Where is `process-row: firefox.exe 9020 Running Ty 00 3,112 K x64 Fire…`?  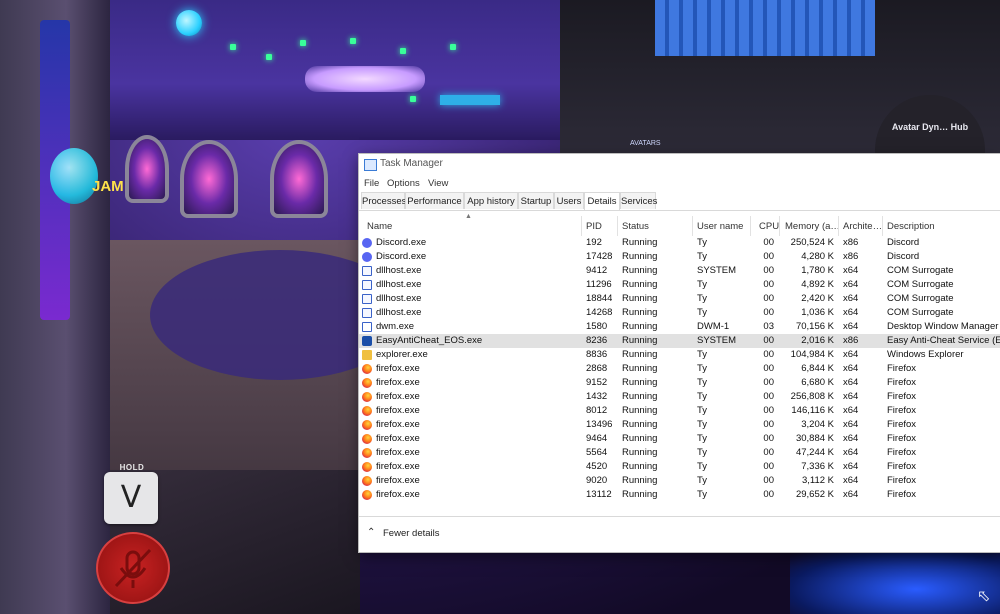 process-row: firefox.exe 9020 Running Ty 00 3,112 K x64 Fire… is located at coordinates (679, 481).